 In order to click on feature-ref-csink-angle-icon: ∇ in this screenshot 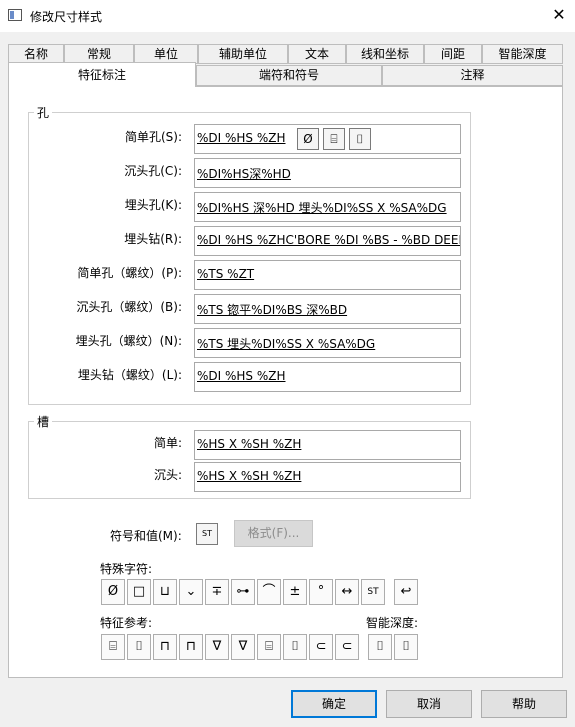, I will do `click(243, 647)`.